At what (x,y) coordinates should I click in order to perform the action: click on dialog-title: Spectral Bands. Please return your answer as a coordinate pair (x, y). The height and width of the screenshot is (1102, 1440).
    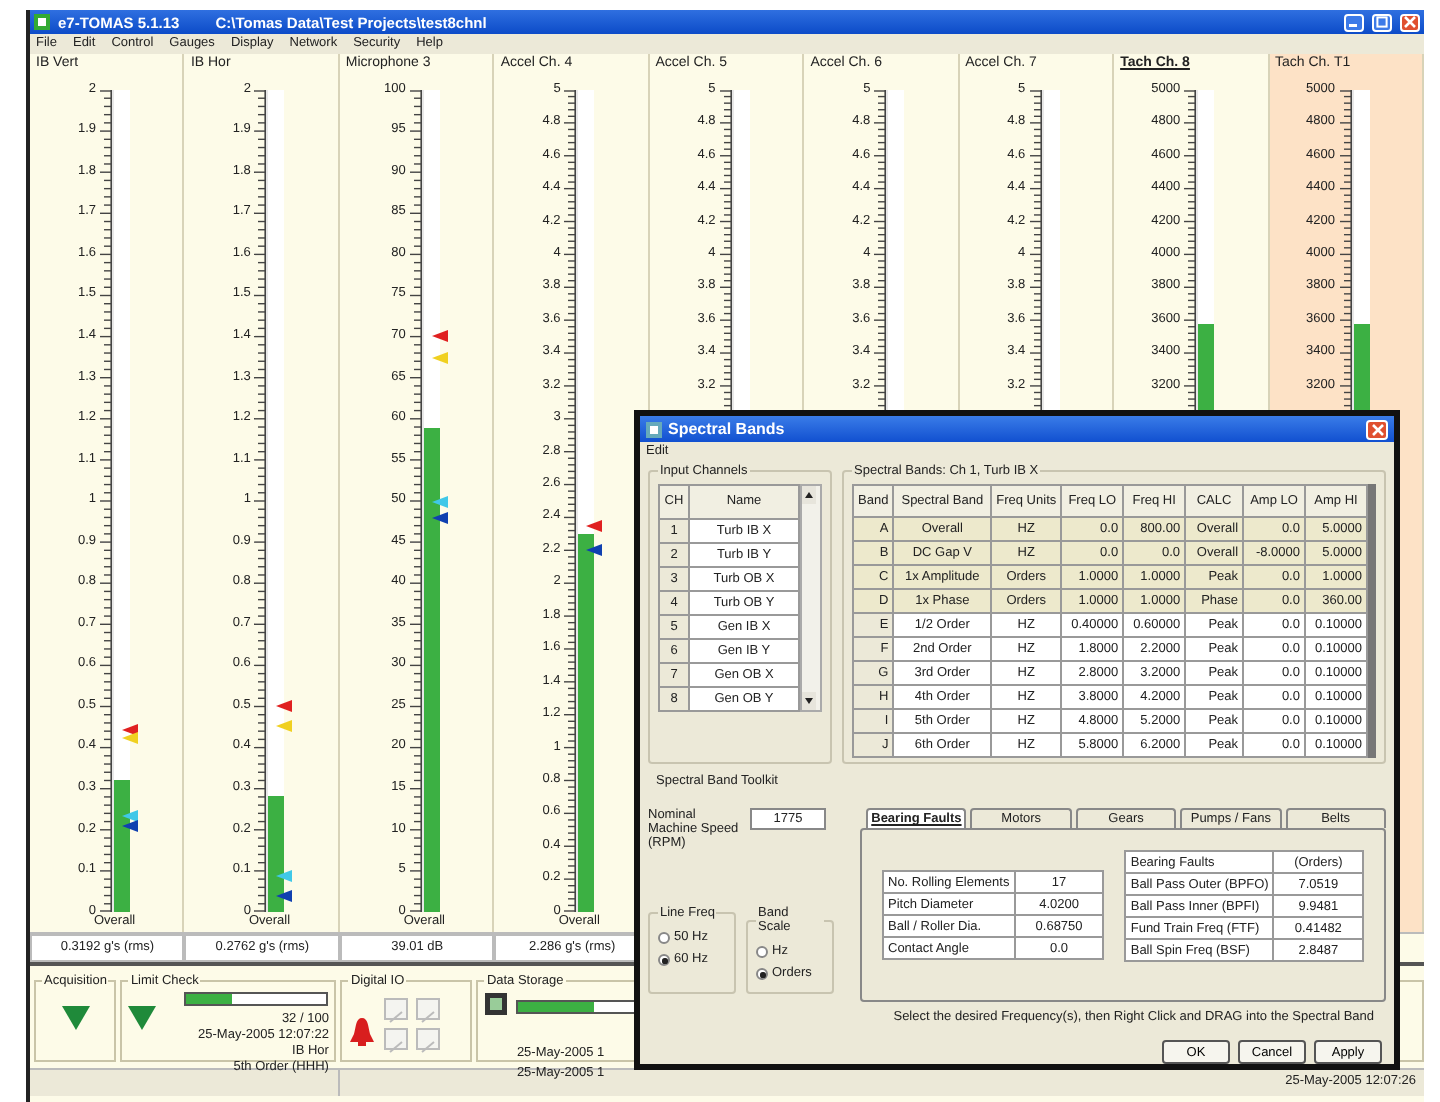
    Looking at the image, I should click on (727, 429).